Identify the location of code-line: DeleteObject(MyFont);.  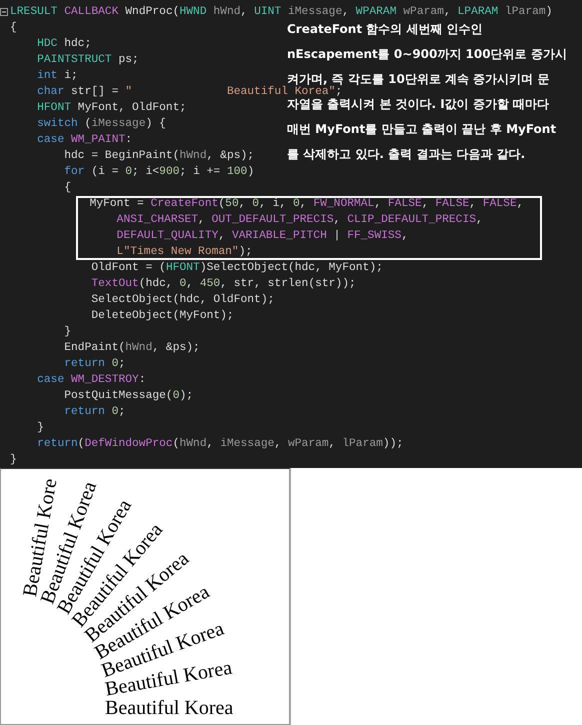
(162, 316).